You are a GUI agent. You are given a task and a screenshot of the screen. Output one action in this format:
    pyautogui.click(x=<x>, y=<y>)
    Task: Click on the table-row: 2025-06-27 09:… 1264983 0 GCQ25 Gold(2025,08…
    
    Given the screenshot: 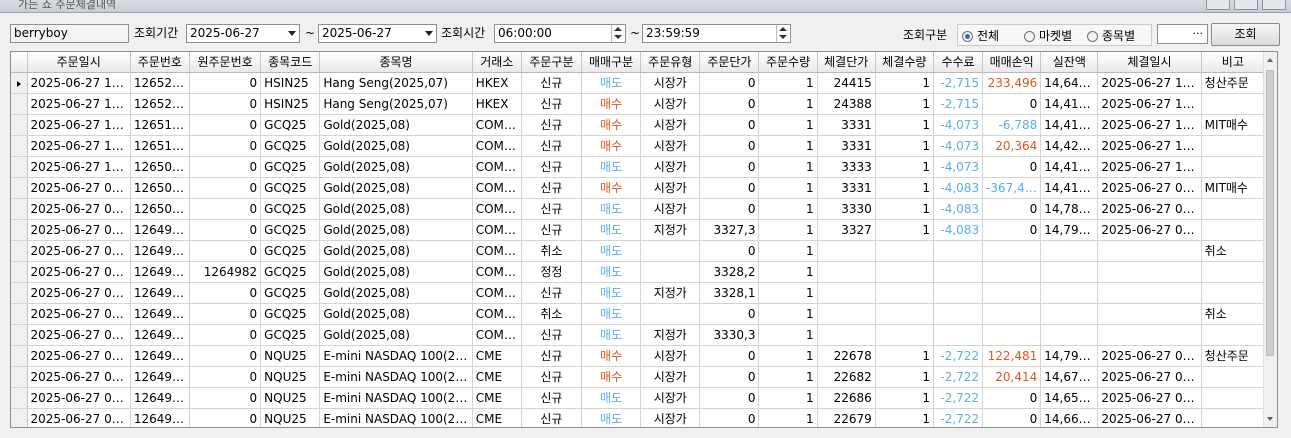 What is the action you would take?
    pyautogui.click(x=638, y=251)
    